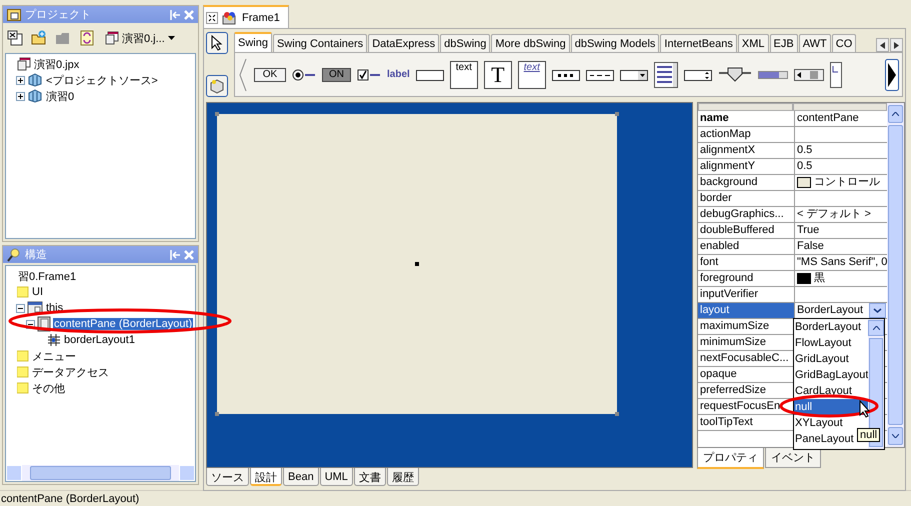 This screenshot has width=911, height=506. I want to click on dropdown-option: CardLayout, so click(831, 391).